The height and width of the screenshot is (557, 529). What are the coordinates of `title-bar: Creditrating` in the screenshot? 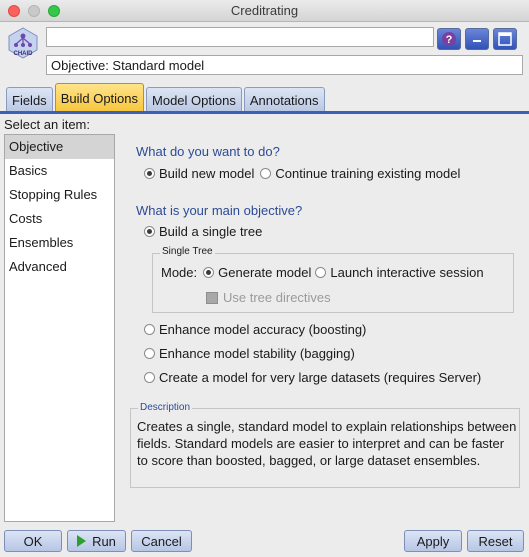 It's located at (264, 11).